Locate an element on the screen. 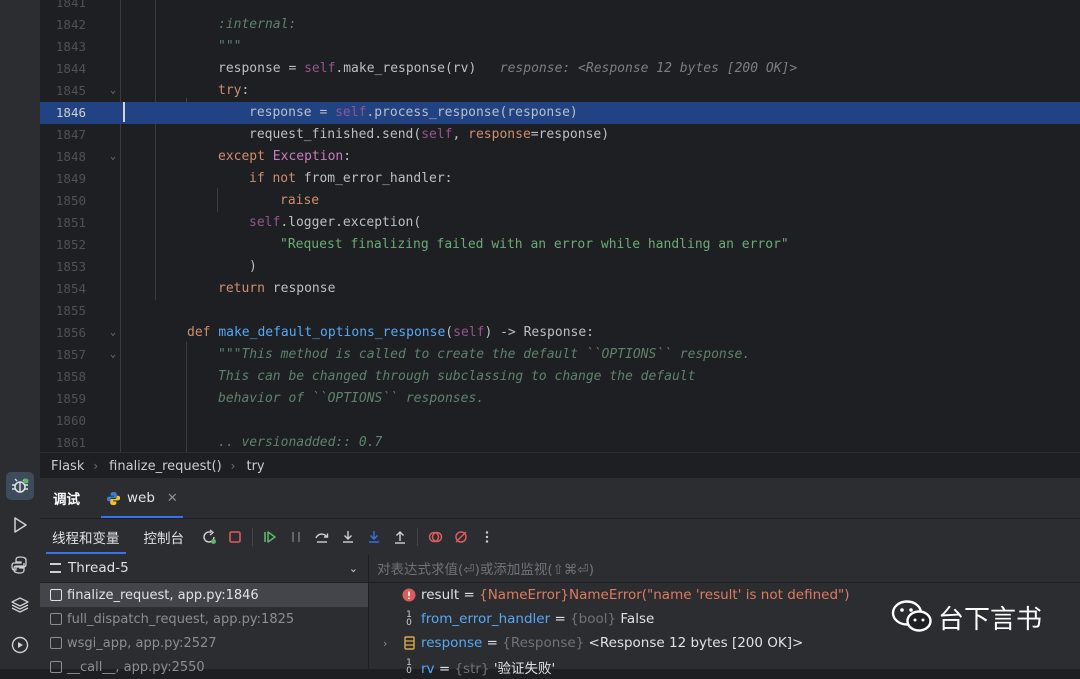 The height and width of the screenshot is (679, 1080). text-caret is located at coordinates (124, 112).